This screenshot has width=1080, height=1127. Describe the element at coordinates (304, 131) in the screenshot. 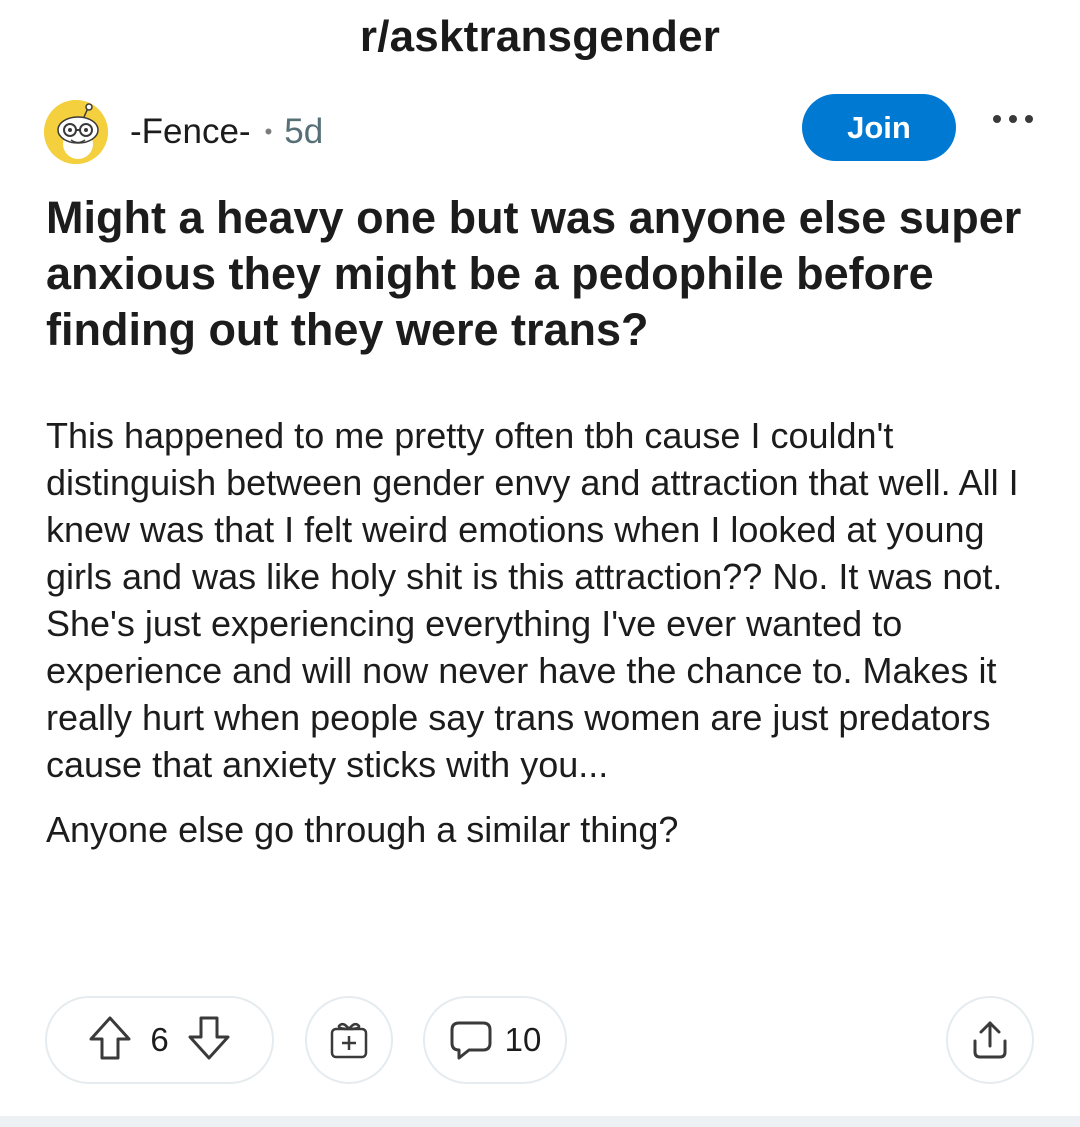

I see `post-age: 5d` at that location.